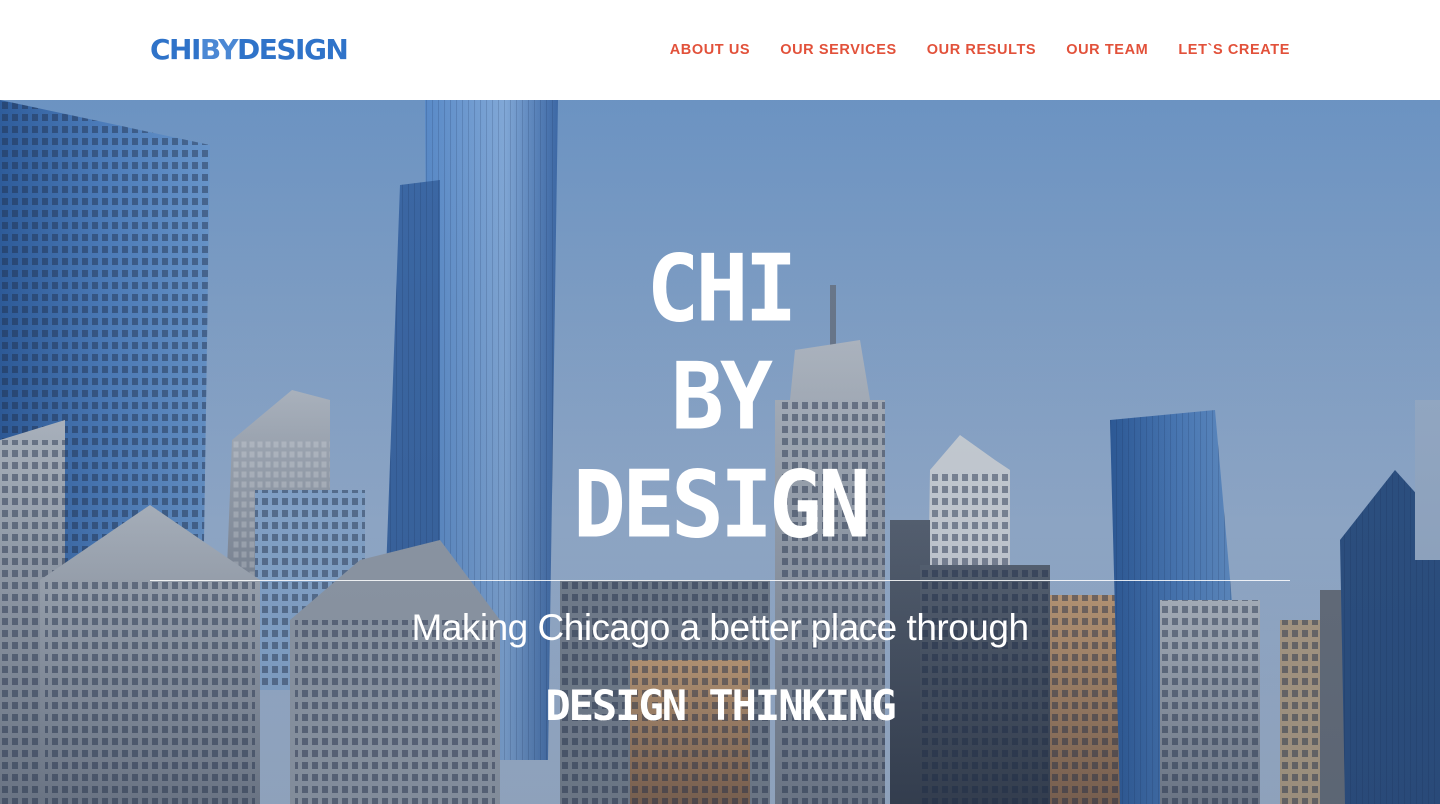 The height and width of the screenshot is (804, 1440). Describe the element at coordinates (722, 504) in the screenshot. I see `hero-title-line-3: DESIGN` at that location.